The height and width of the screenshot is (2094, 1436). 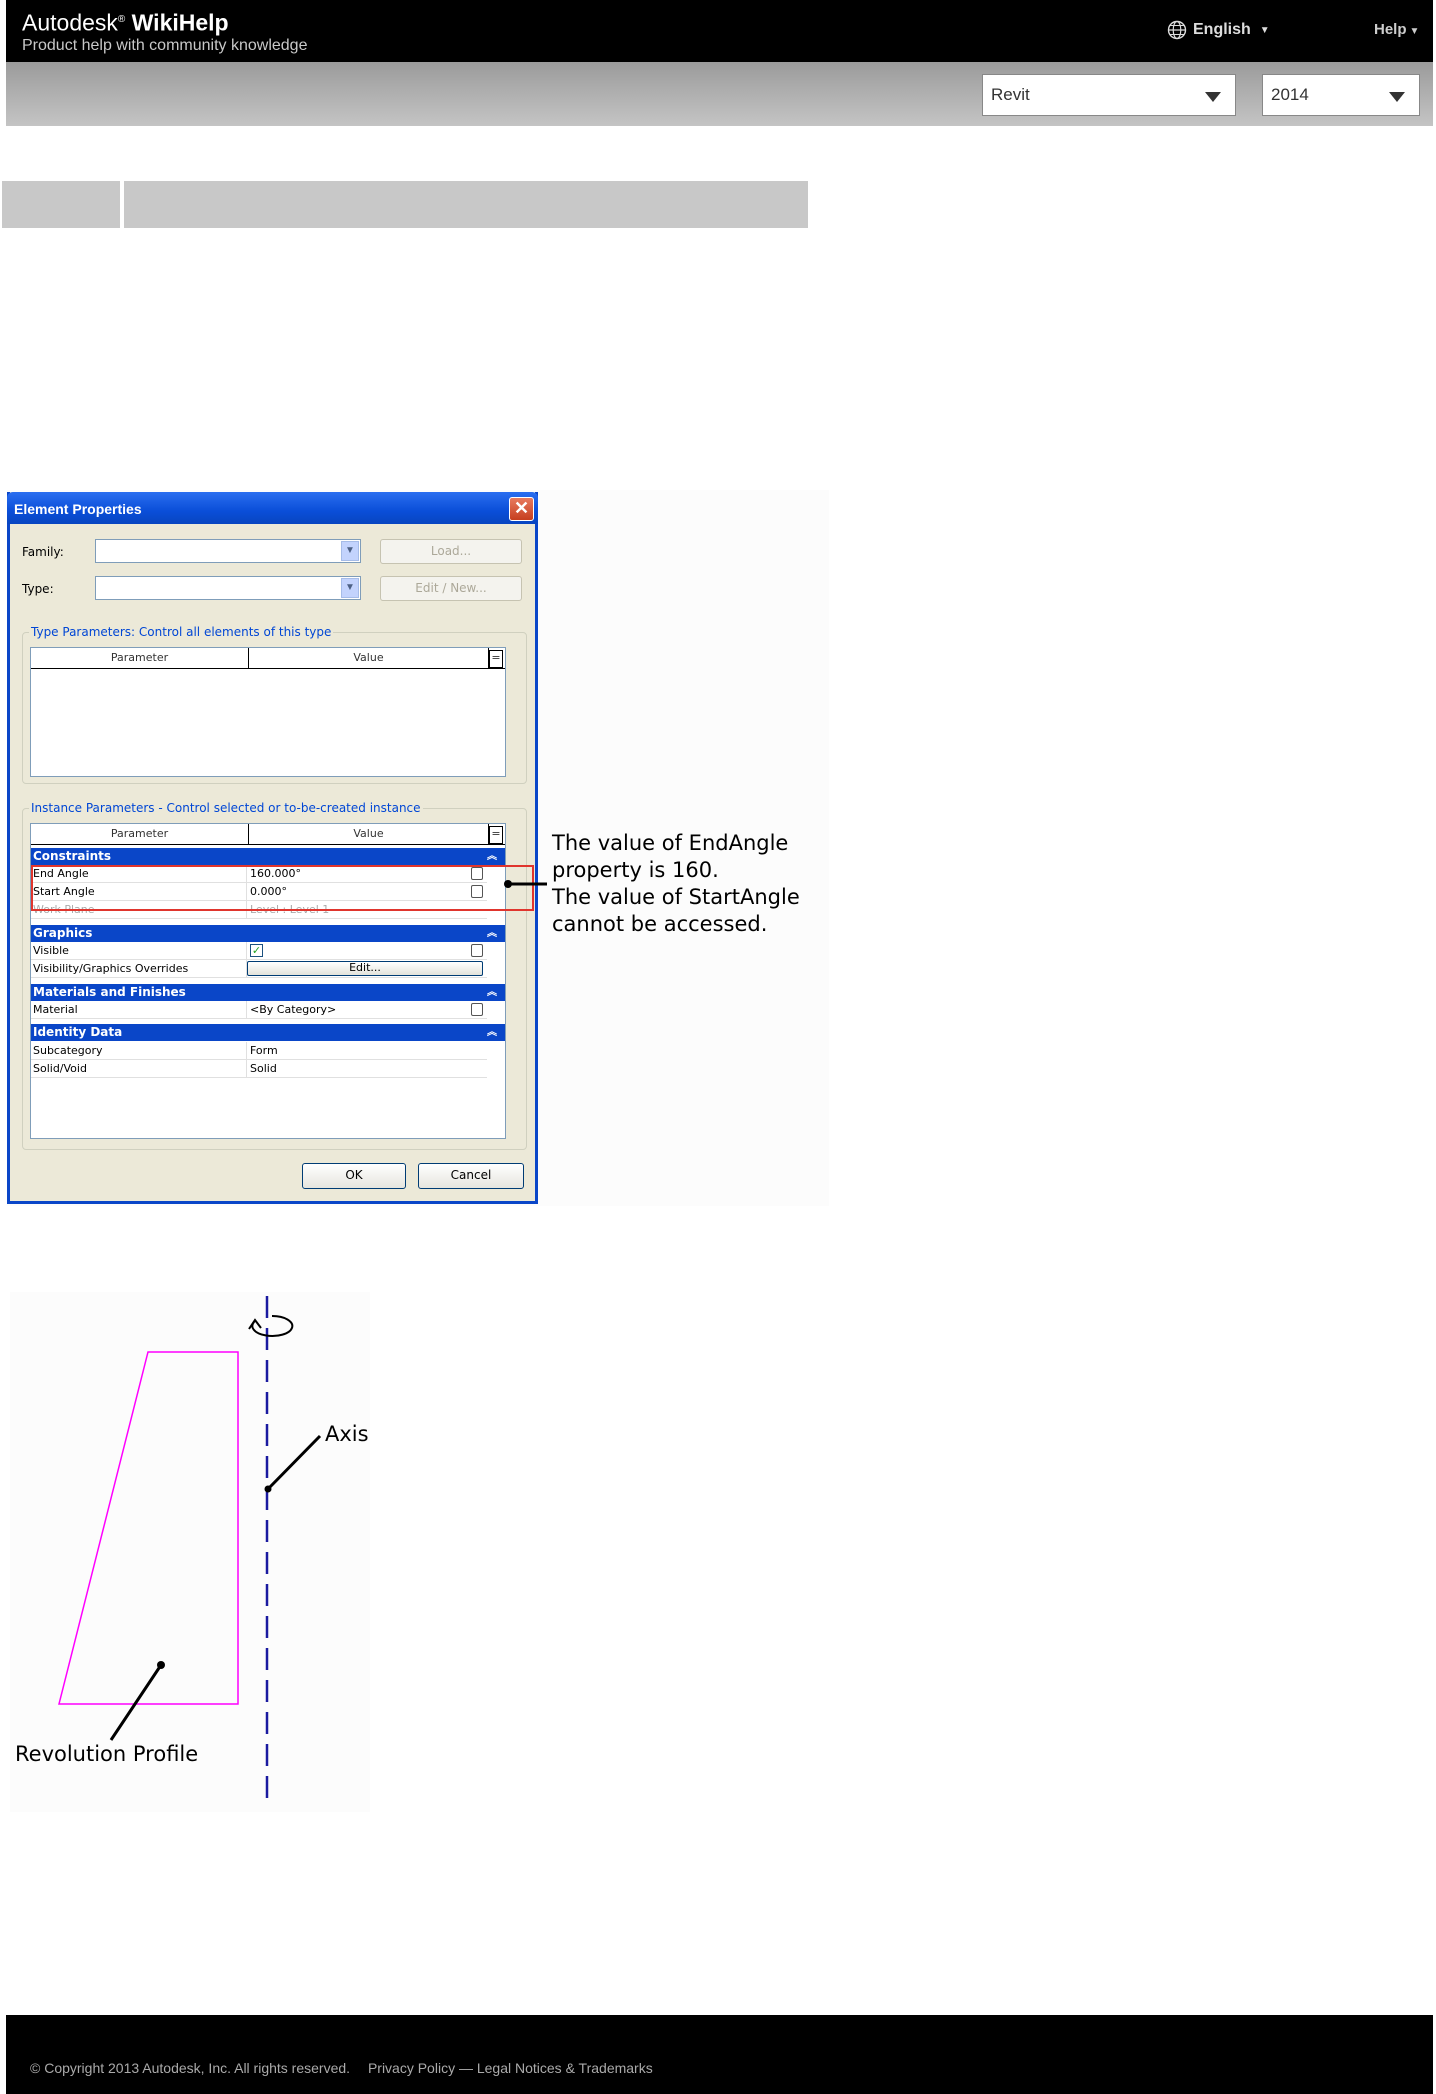 What do you see at coordinates (635, 870) in the screenshot?
I see `callout-line: property is 160.` at bounding box center [635, 870].